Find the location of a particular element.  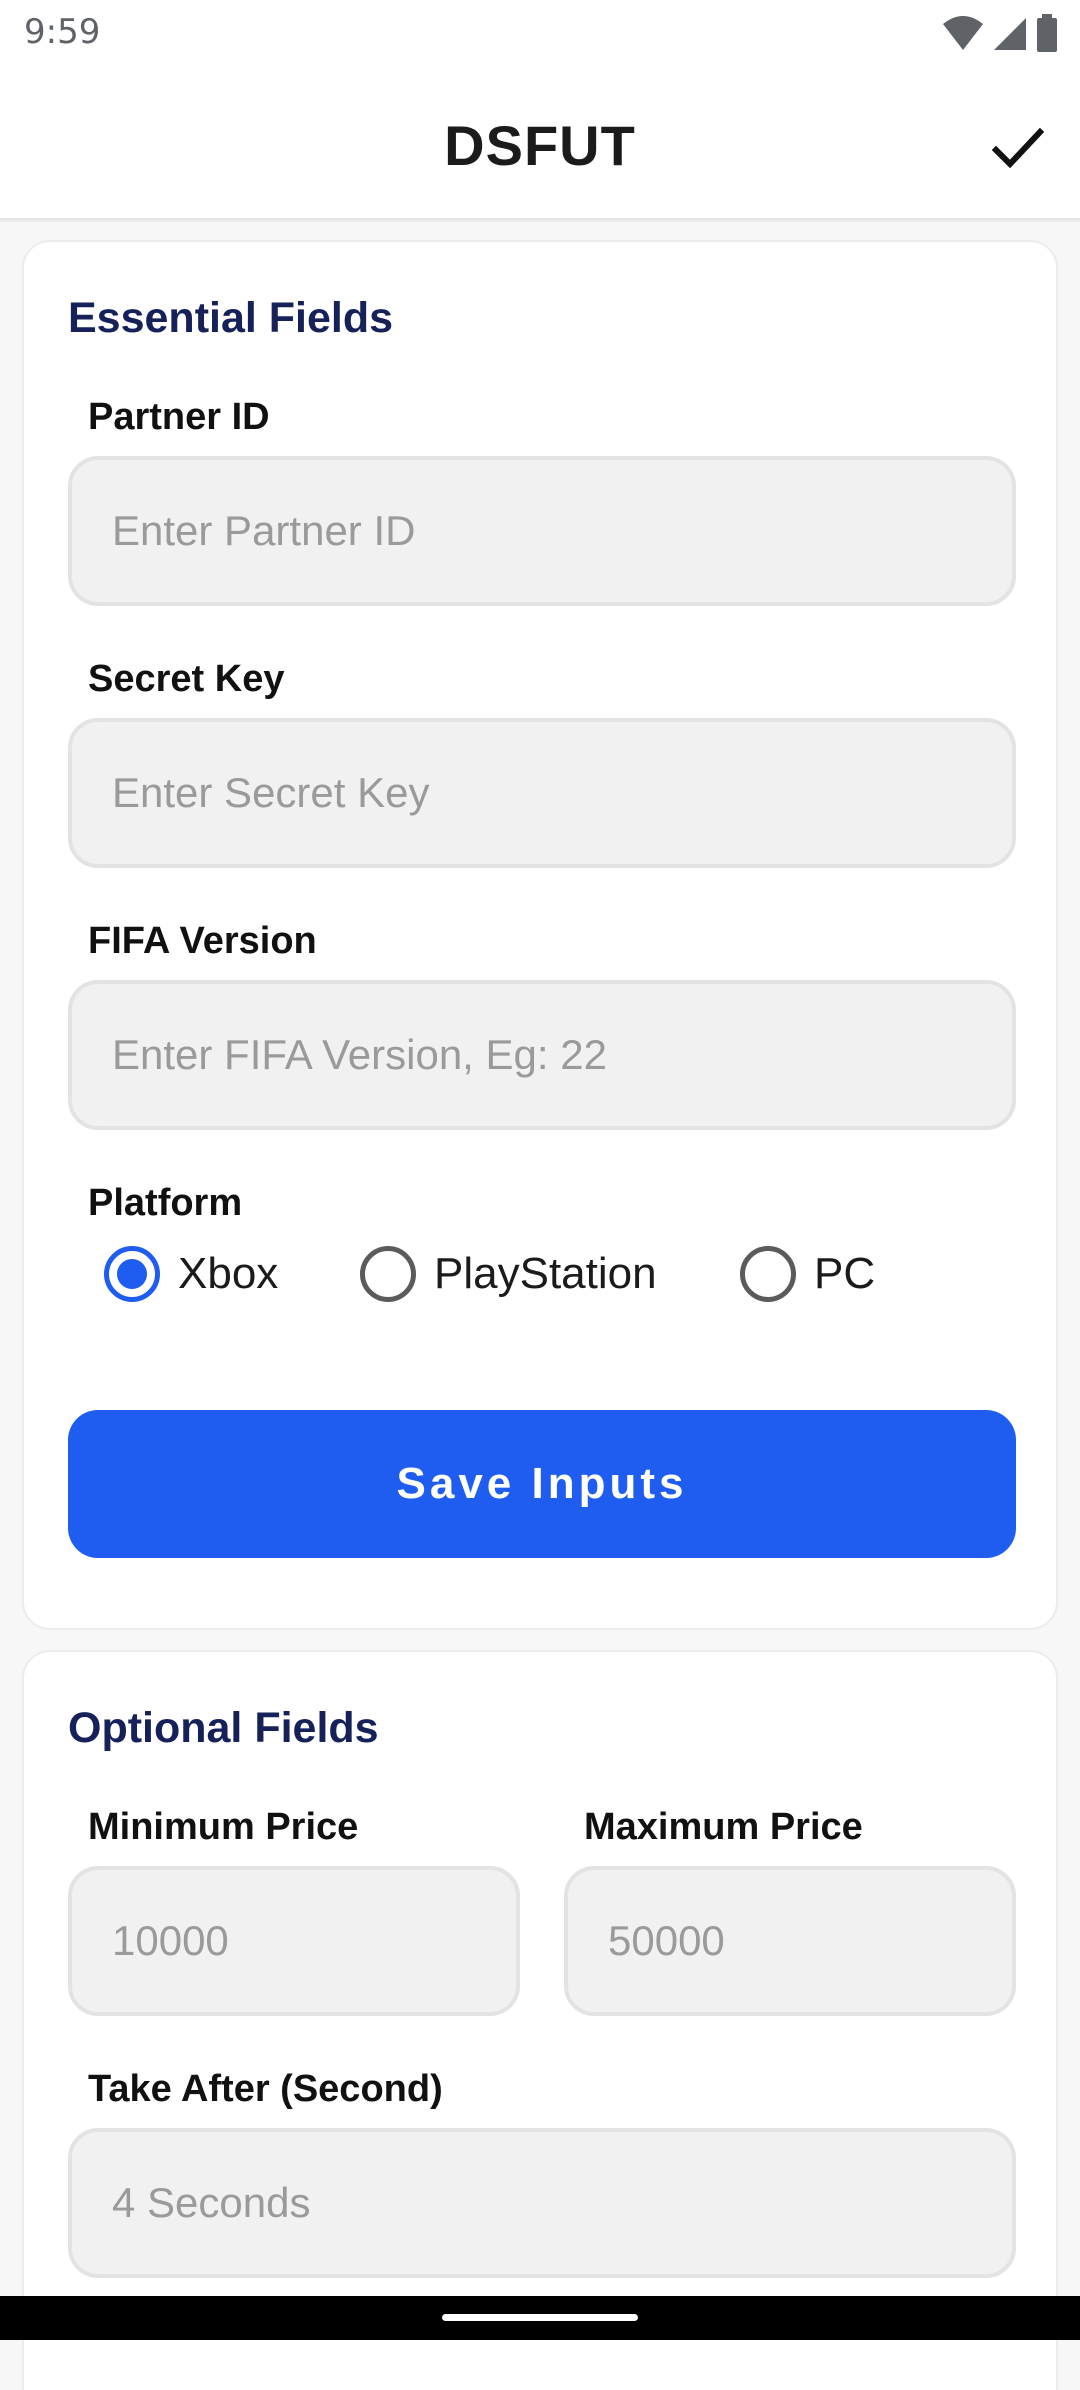

partner-id-input is located at coordinates (542, 531).